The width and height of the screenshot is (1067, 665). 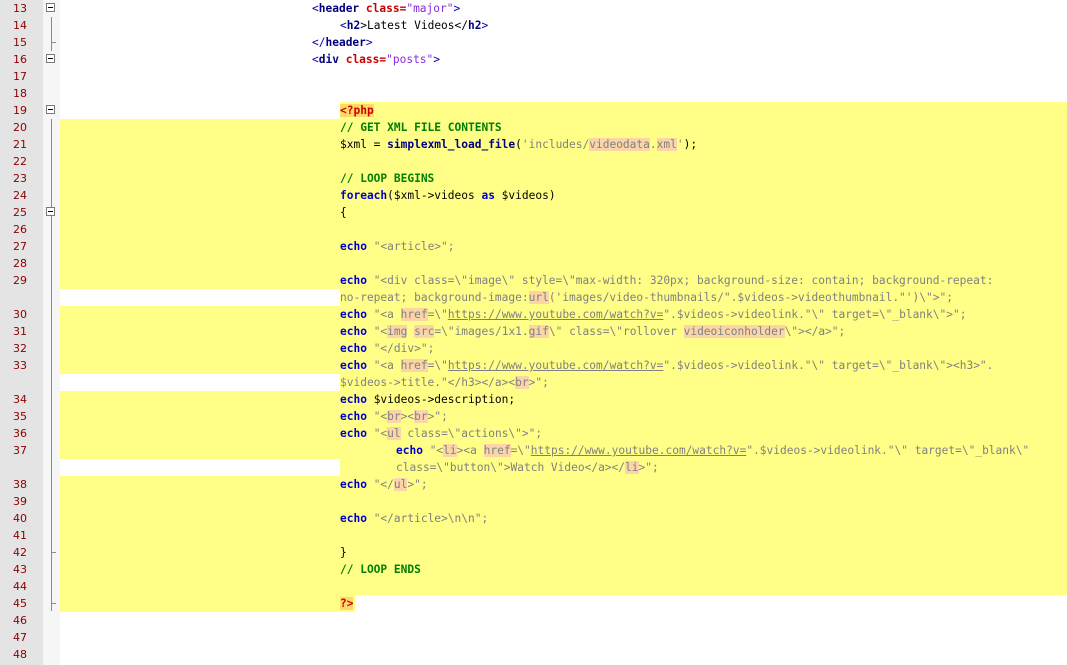 I want to click on code-line-42: 42 }, so click(x=533, y=552).